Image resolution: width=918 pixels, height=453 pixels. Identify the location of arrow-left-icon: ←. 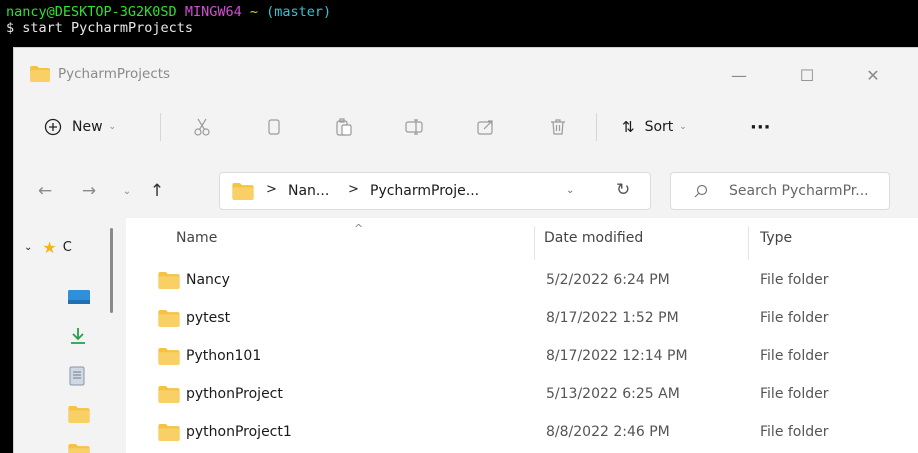
(45, 191).